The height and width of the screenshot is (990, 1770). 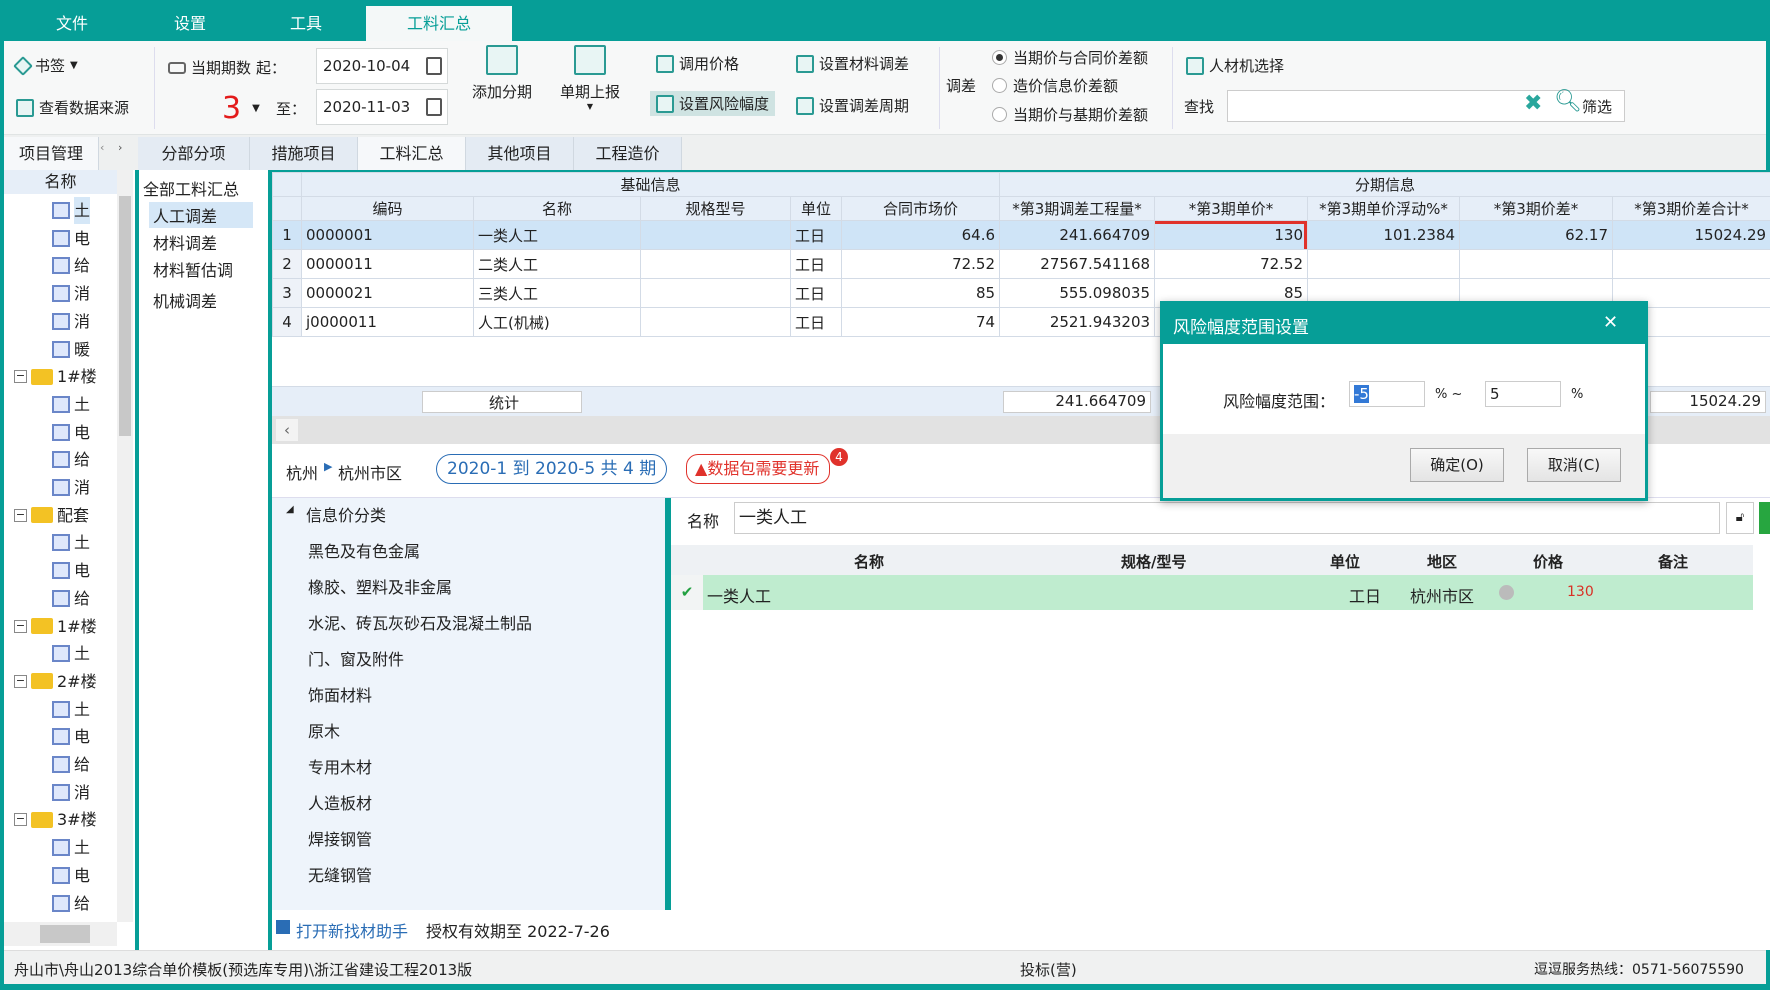 I want to click on category-item: 水泥、砖瓦灰砂石及混凝土制品, so click(x=420, y=622).